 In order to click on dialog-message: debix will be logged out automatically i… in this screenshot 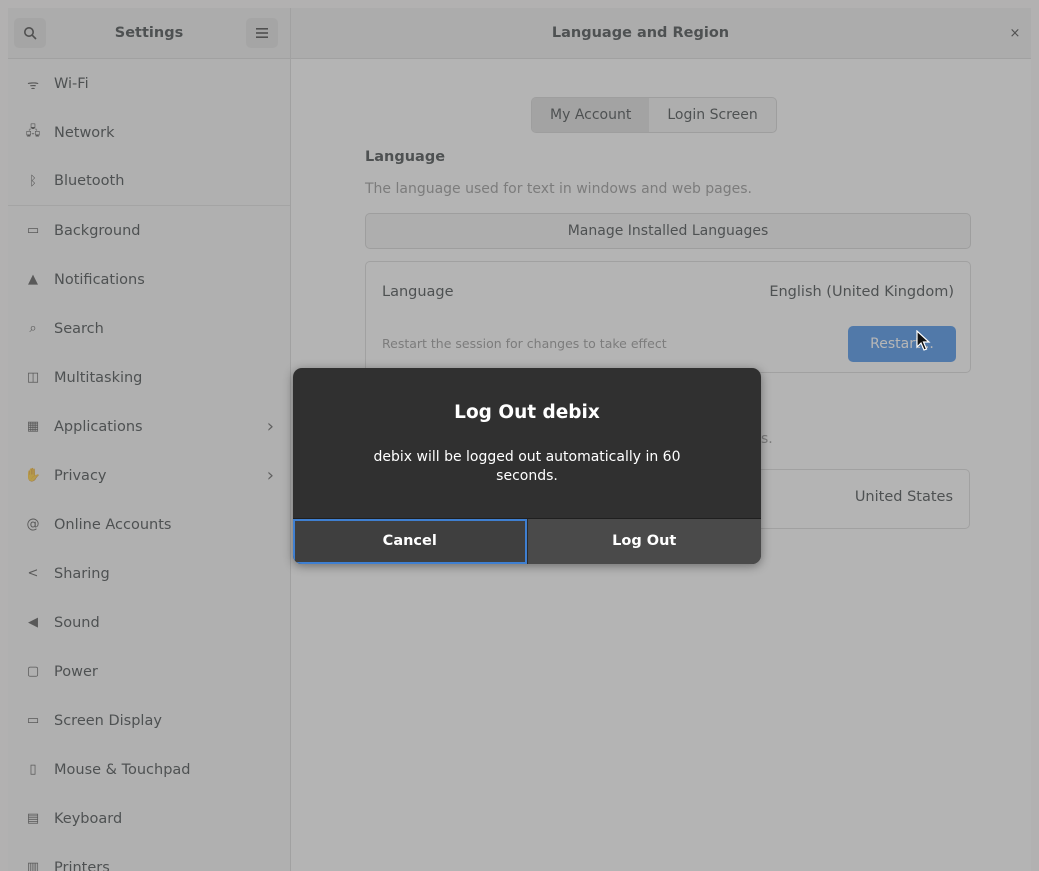, I will do `click(527, 466)`.